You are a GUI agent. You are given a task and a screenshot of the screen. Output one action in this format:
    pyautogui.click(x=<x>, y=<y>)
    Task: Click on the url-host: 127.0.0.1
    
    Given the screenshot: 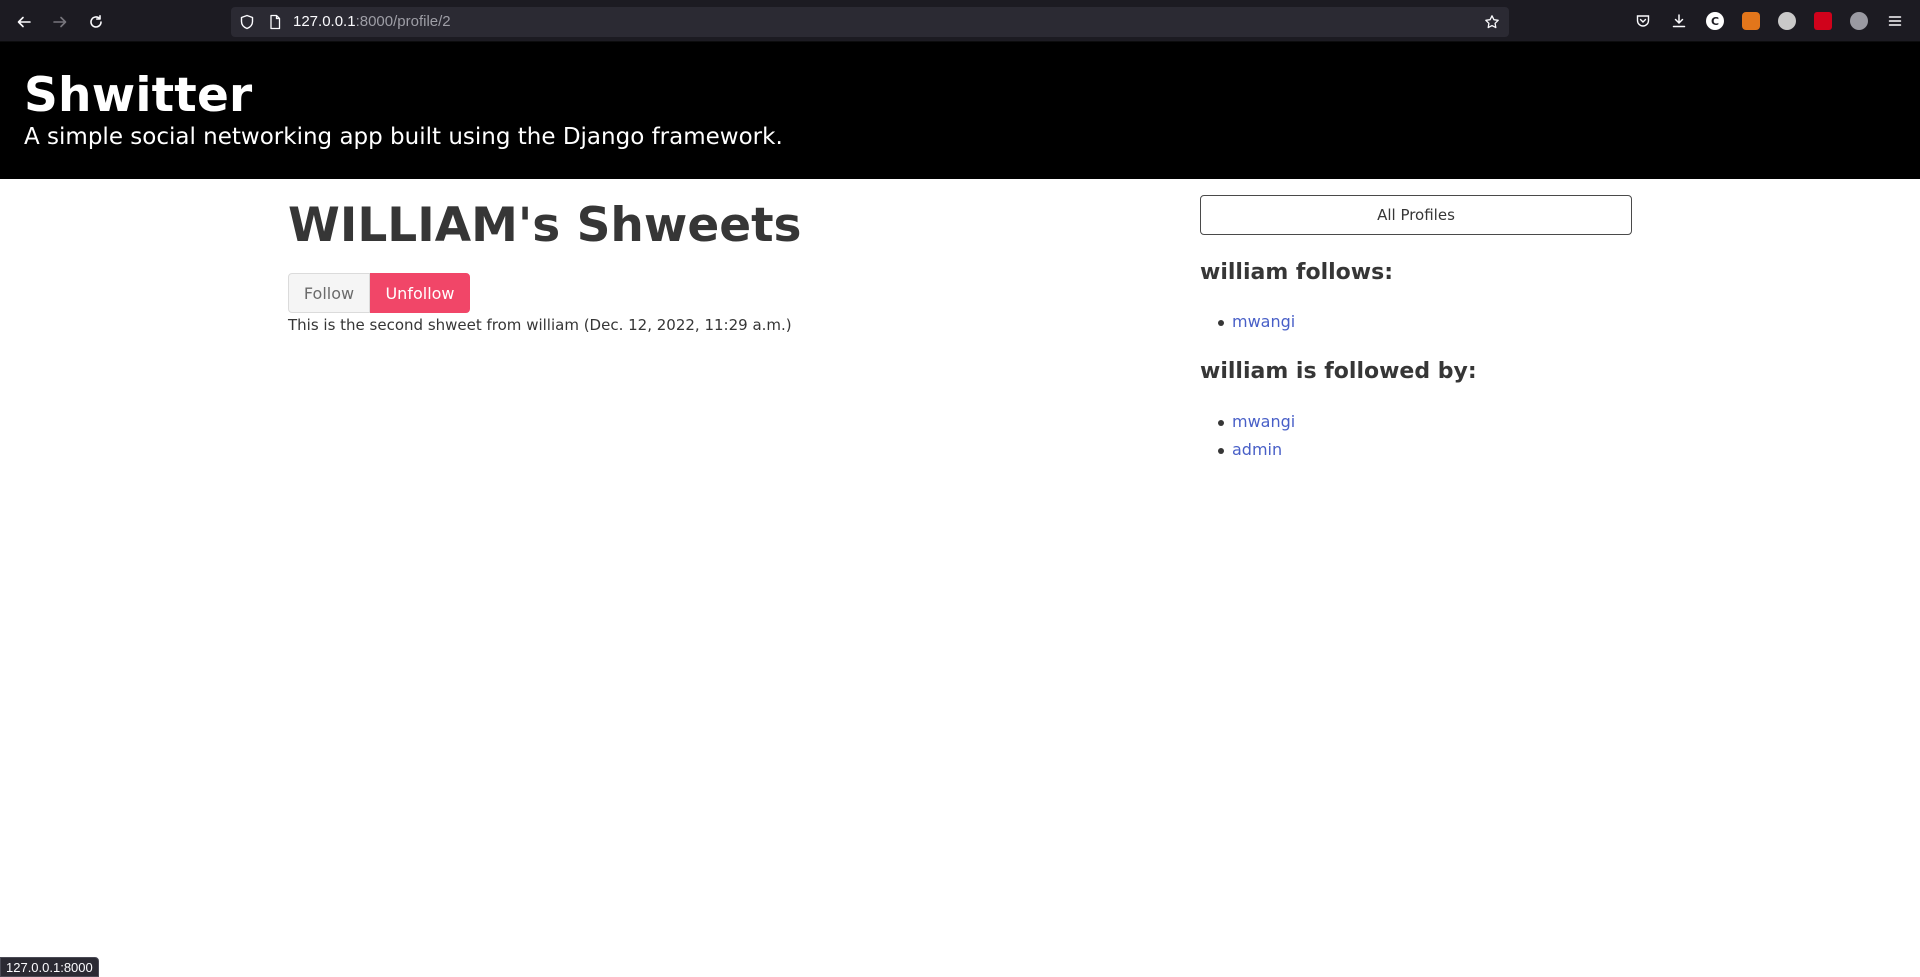 What is the action you would take?
    pyautogui.click(x=324, y=21)
    